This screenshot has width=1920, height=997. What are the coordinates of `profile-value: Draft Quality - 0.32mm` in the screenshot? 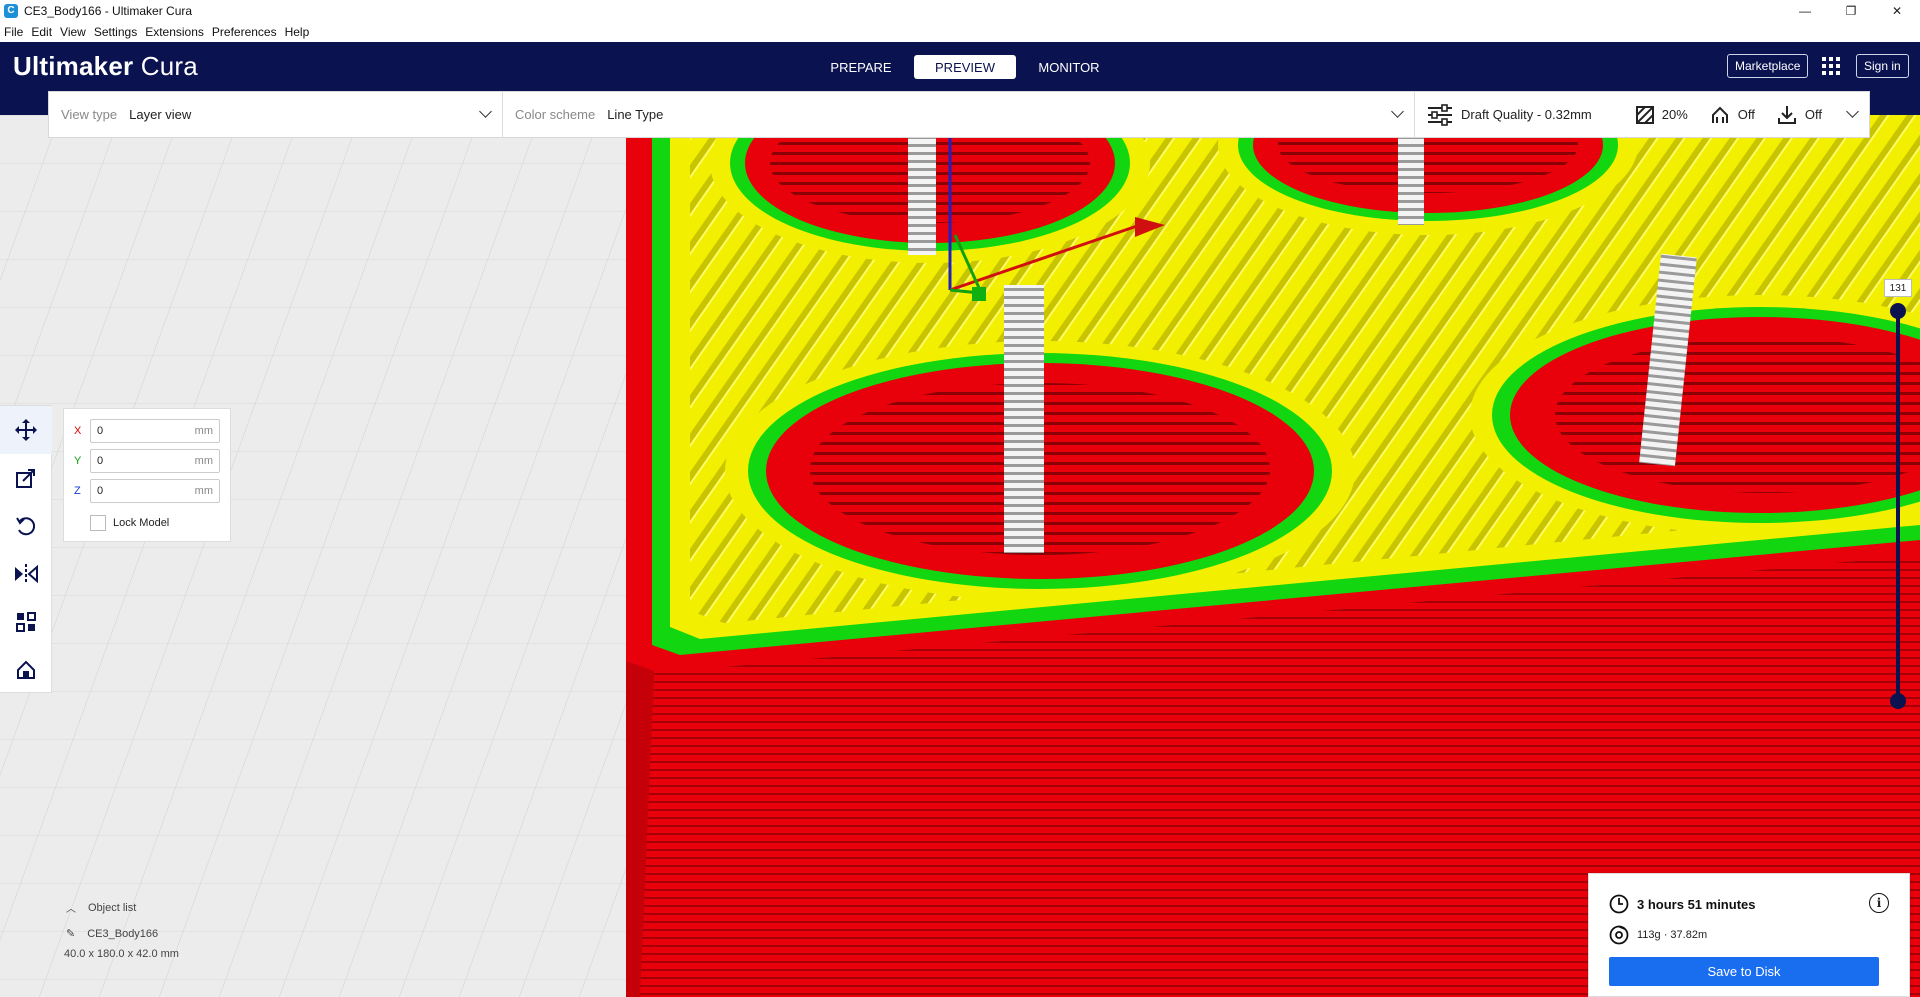 It's located at (1526, 114).